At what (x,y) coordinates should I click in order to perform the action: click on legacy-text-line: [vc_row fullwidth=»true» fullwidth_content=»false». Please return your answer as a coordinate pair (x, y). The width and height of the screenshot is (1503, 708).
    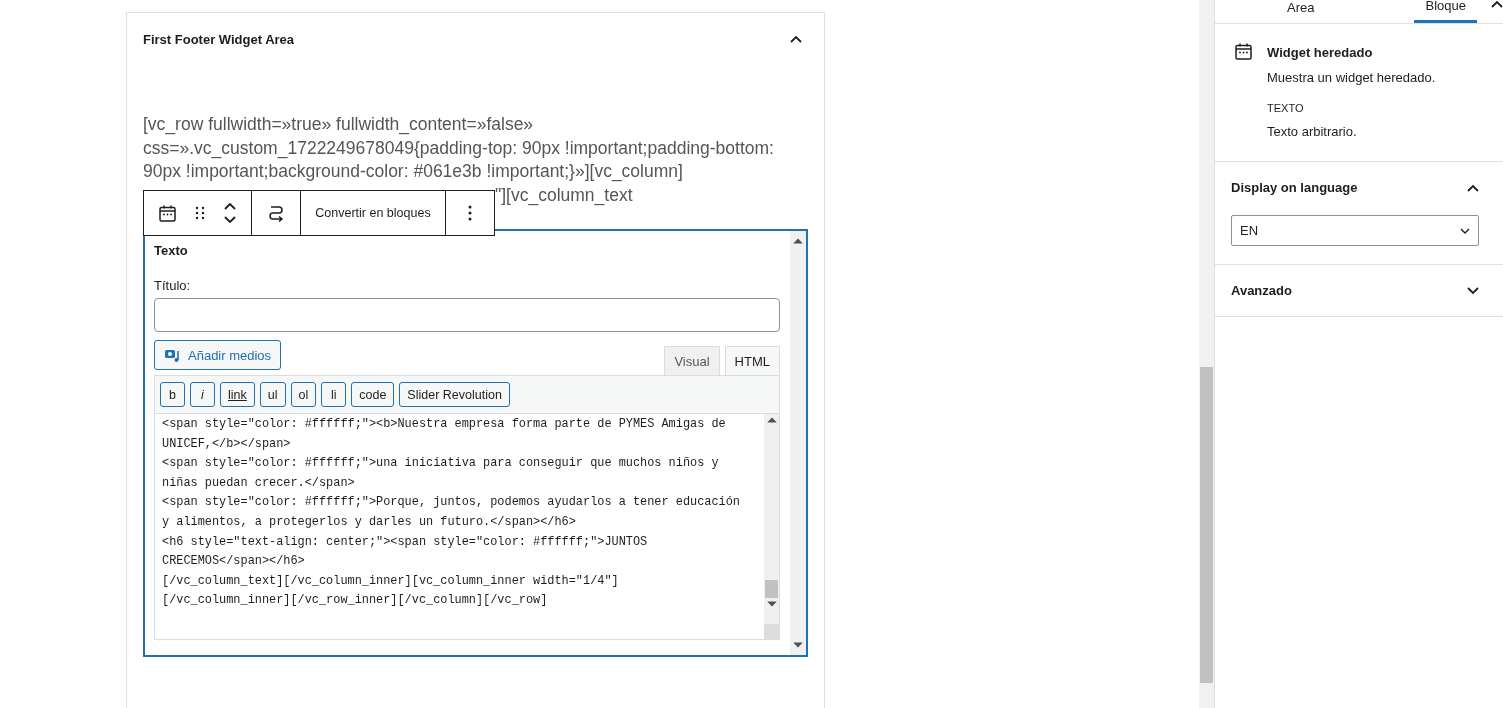
    Looking at the image, I should click on (338, 125).